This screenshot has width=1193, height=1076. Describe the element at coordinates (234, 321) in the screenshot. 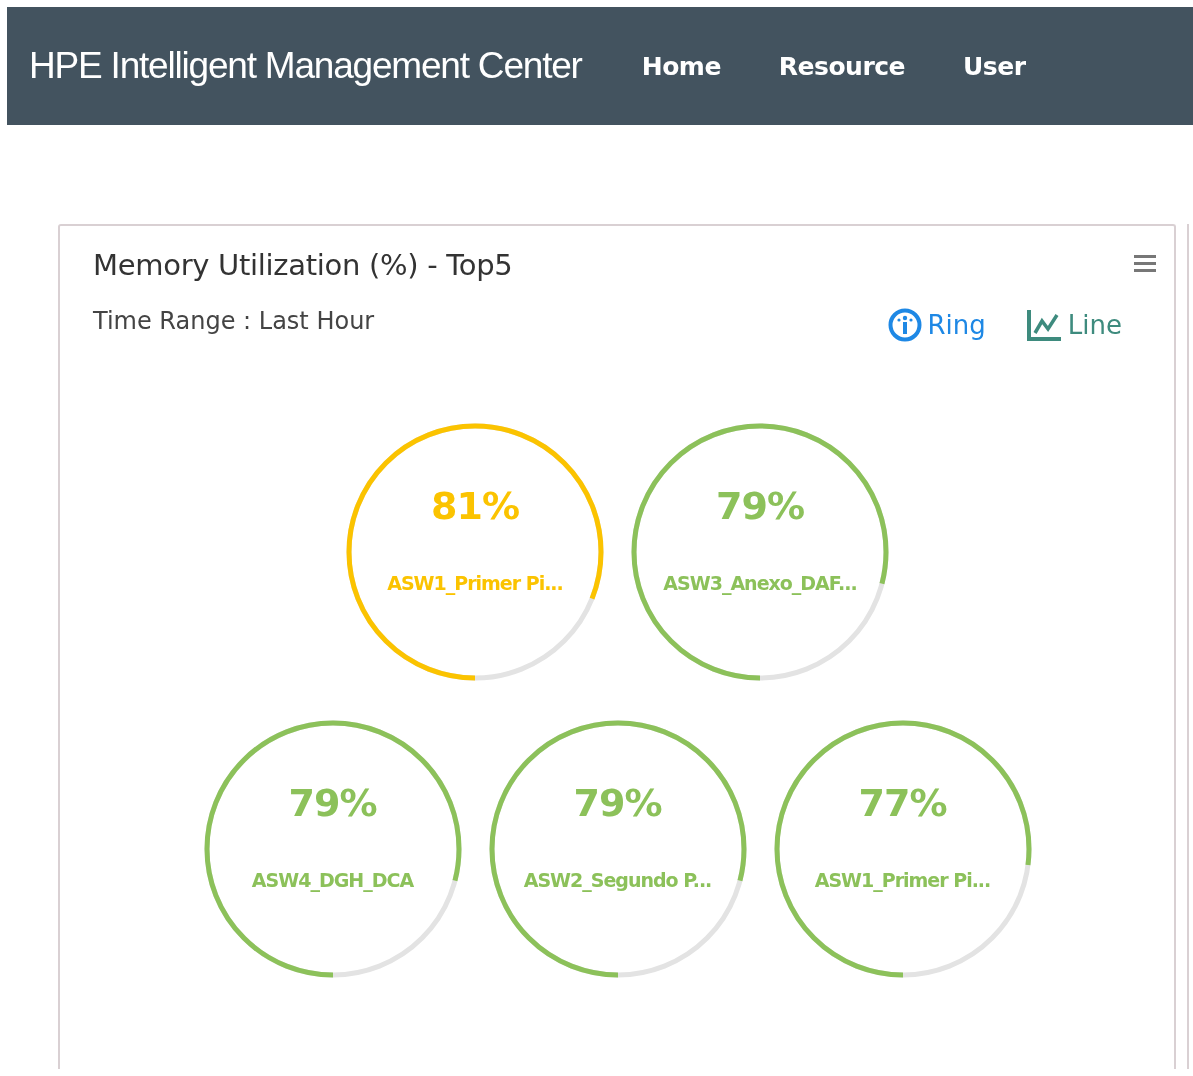

I see `time-range-label: Time Range : Last Hour` at that location.